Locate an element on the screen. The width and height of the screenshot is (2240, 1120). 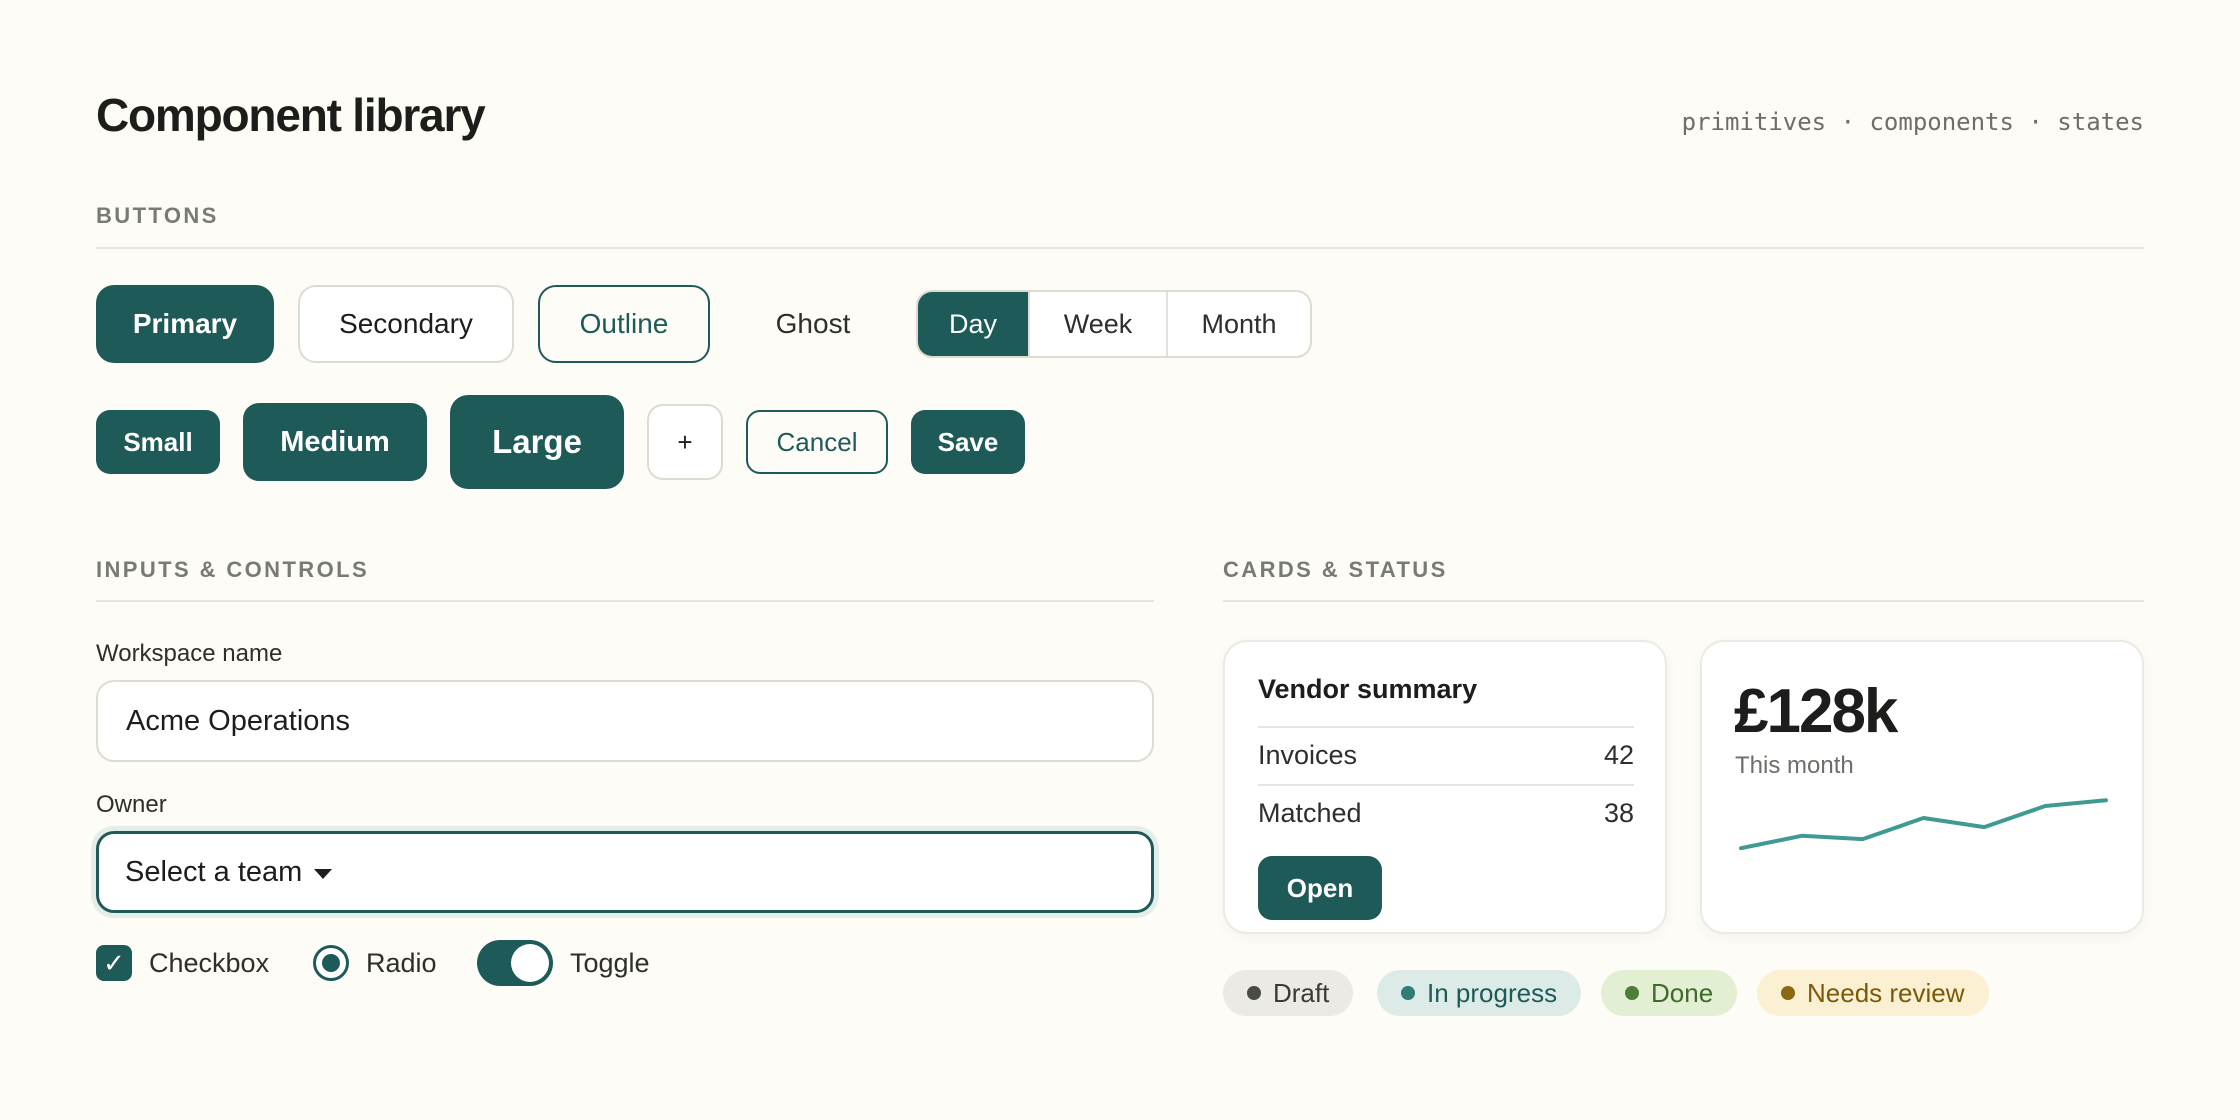
segment-day: Day is located at coordinates (973, 324).